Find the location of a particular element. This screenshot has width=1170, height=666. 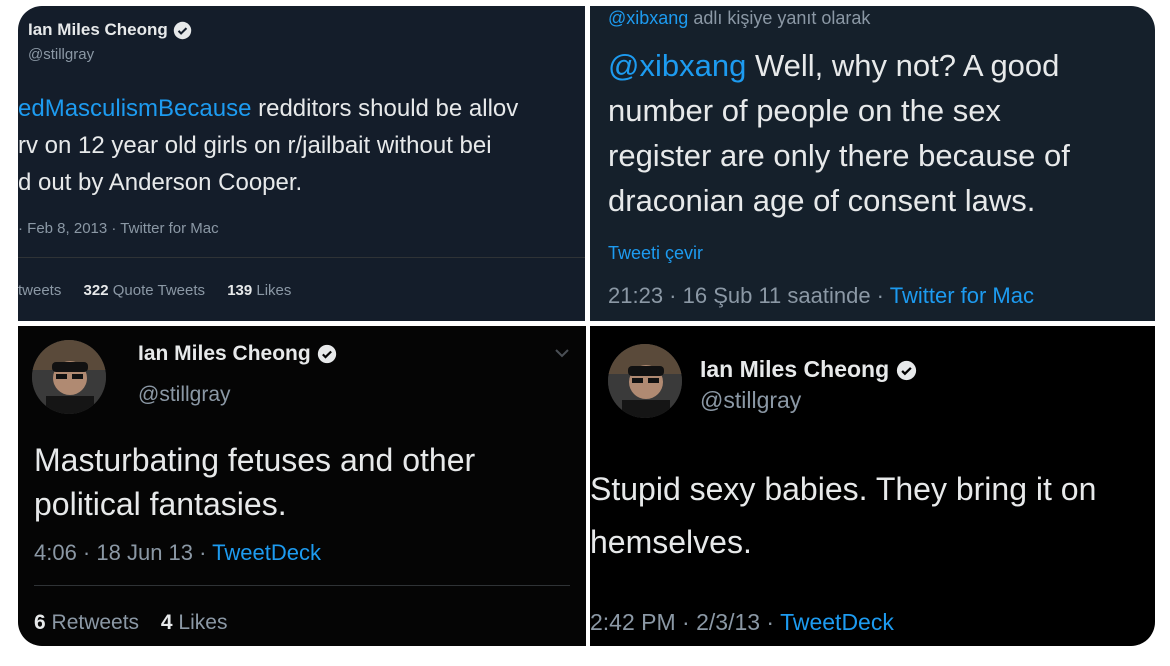

quote-tweets-stat: 322 Quote Tweets is located at coordinates (144, 290).